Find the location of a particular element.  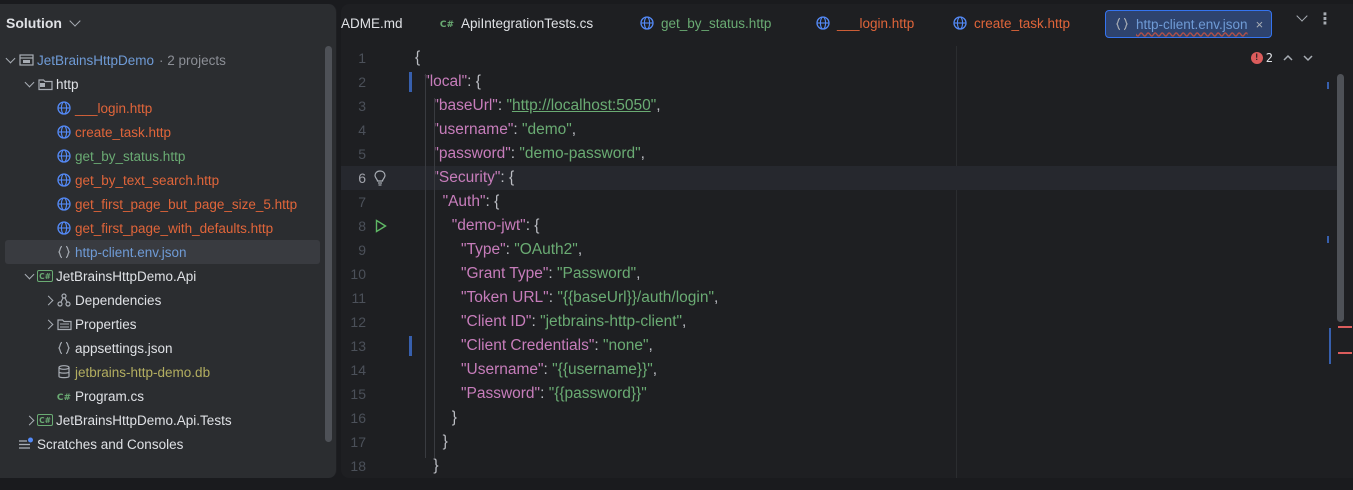

line-number: 11 is located at coordinates (353, 298).